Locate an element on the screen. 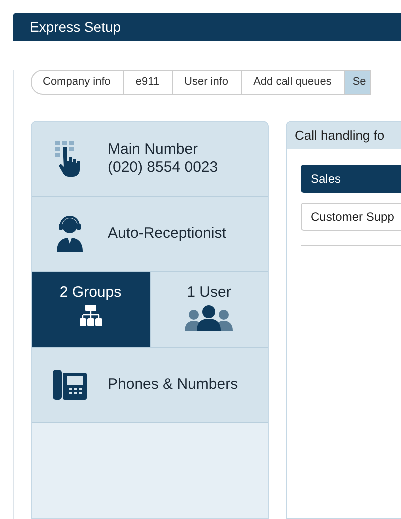 The height and width of the screenshot is (519, 401). step-tab: User info is located at coordinates (207, 82).